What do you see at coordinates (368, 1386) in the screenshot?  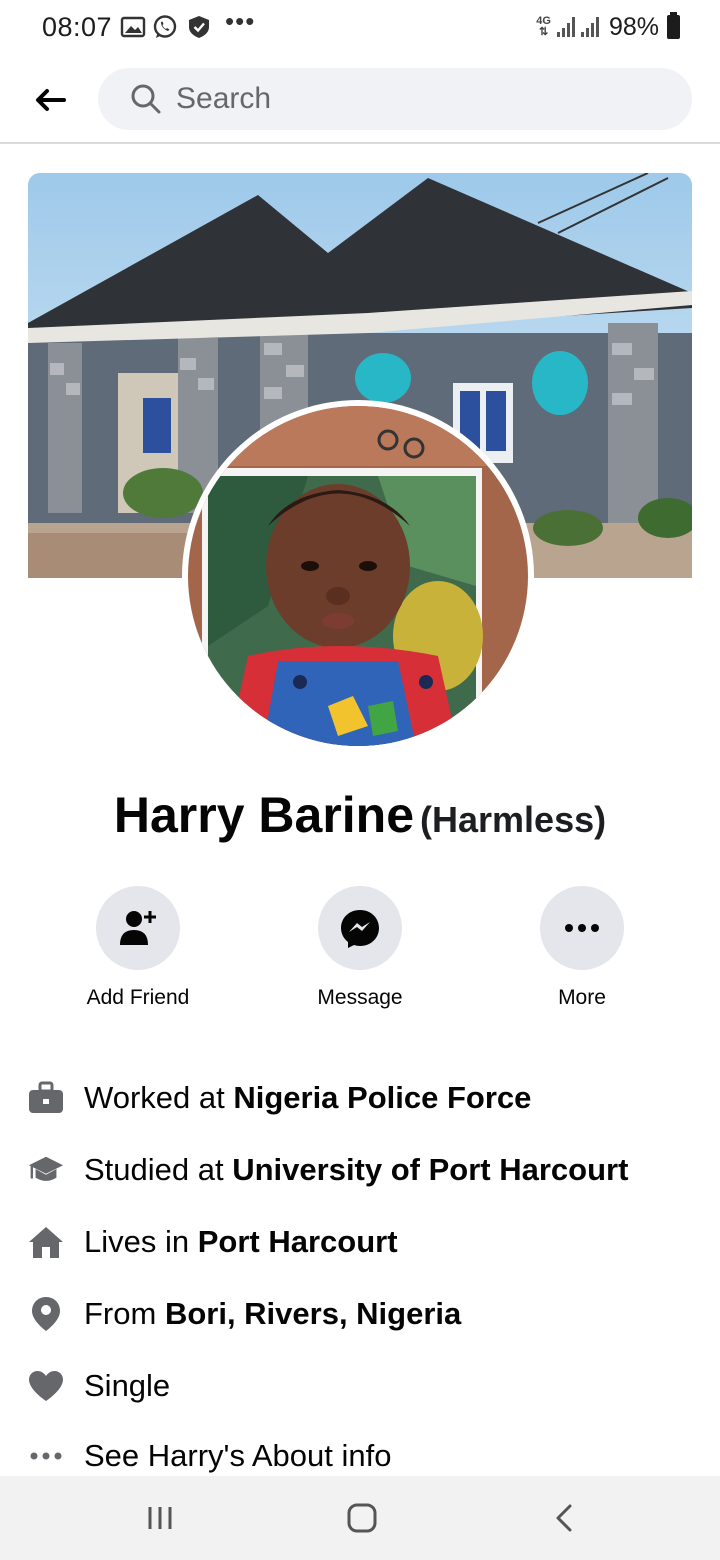 I see `detail-relationship: Single` at bounding box center [368, 1386].